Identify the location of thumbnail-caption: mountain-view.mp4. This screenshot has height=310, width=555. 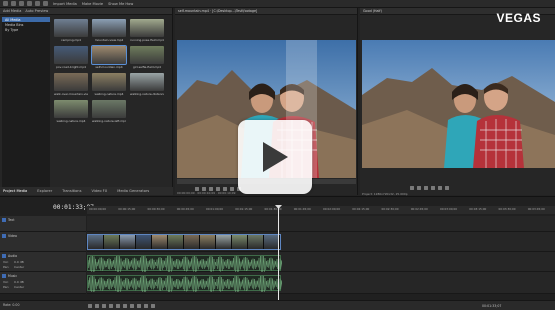
(109, 39).